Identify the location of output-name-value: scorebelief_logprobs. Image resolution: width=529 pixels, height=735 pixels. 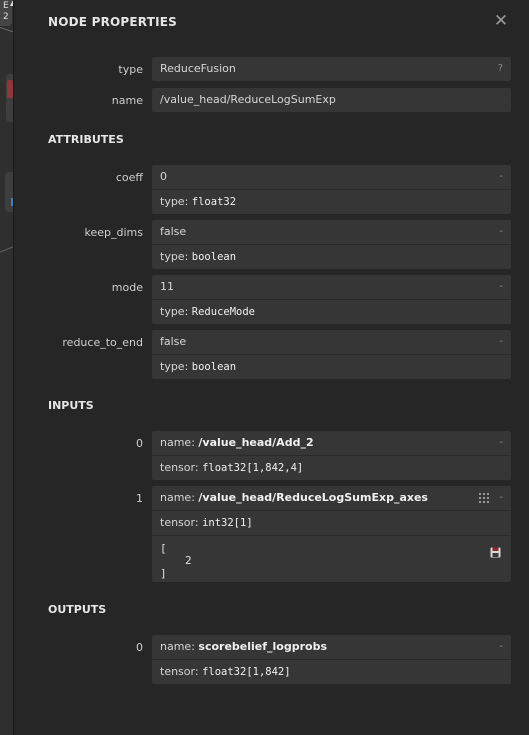
(262, 646).